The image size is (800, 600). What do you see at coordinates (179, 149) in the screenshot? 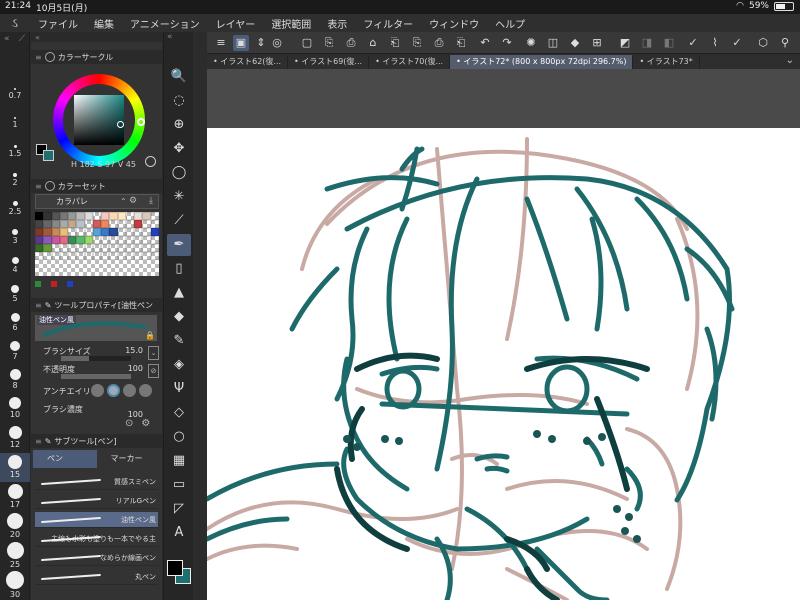
I see `tool-button: ✥` at bounding box center [179, 149].